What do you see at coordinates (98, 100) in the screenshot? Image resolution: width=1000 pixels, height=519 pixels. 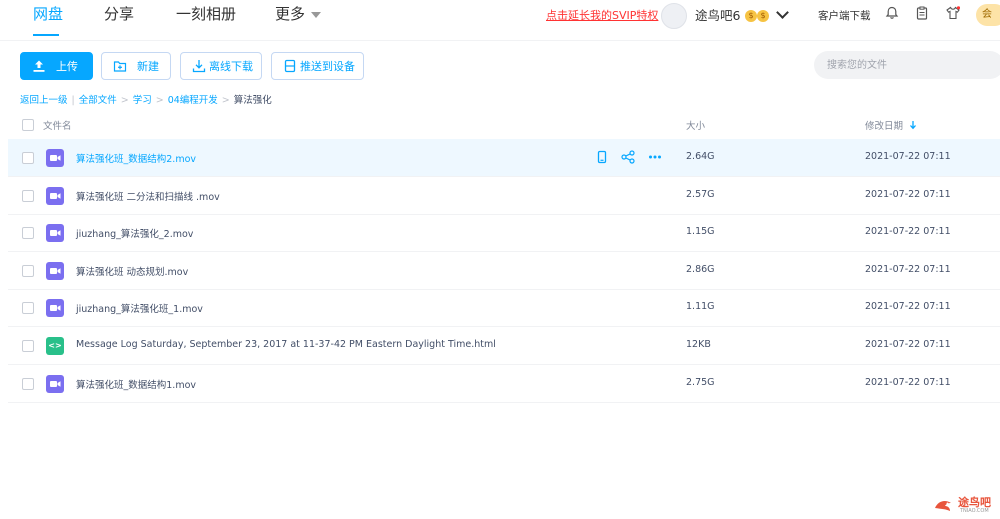 I see `breadcrumb-all-files: 全部文件` at bounding box center [98, 100].